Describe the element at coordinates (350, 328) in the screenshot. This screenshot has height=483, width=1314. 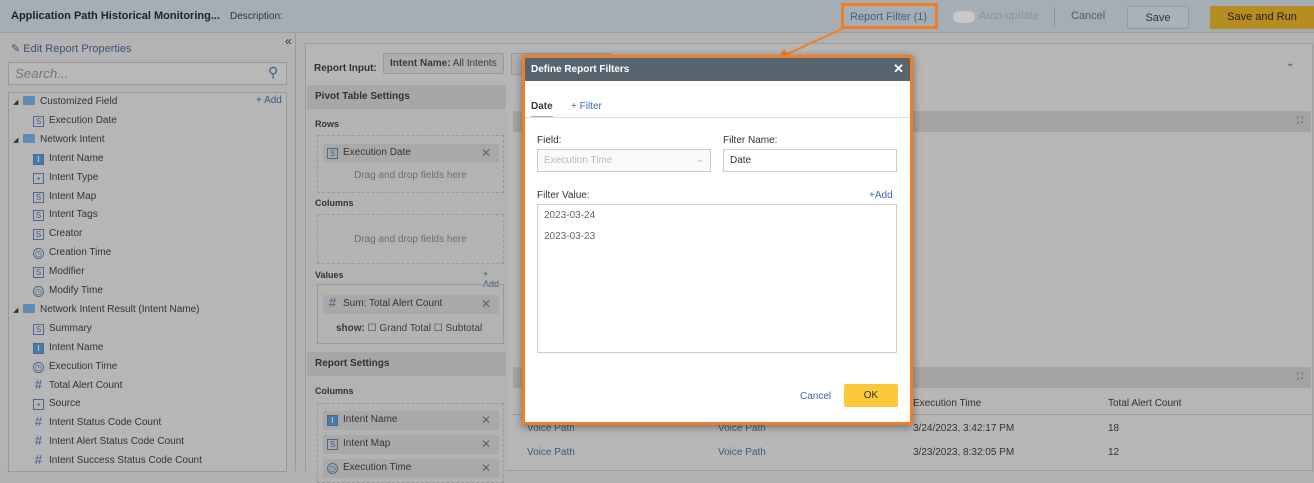
I see `show-label: show:` at that location.